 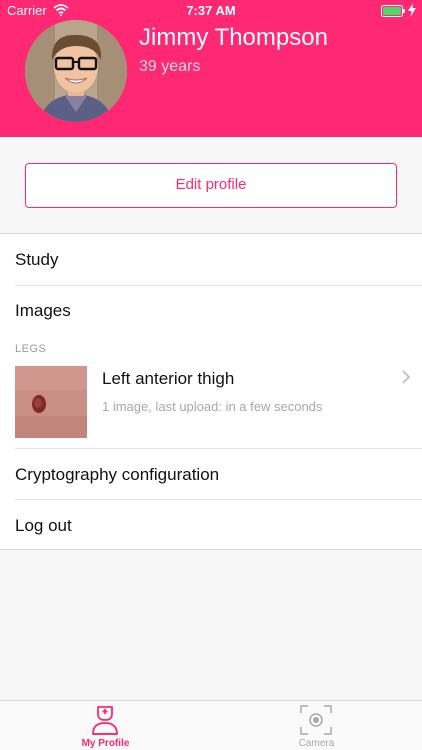 What do you see at coordinates (412, 10) in the screenshot?
I see `charging-bolt-icon` at bounding box center [412, 10].